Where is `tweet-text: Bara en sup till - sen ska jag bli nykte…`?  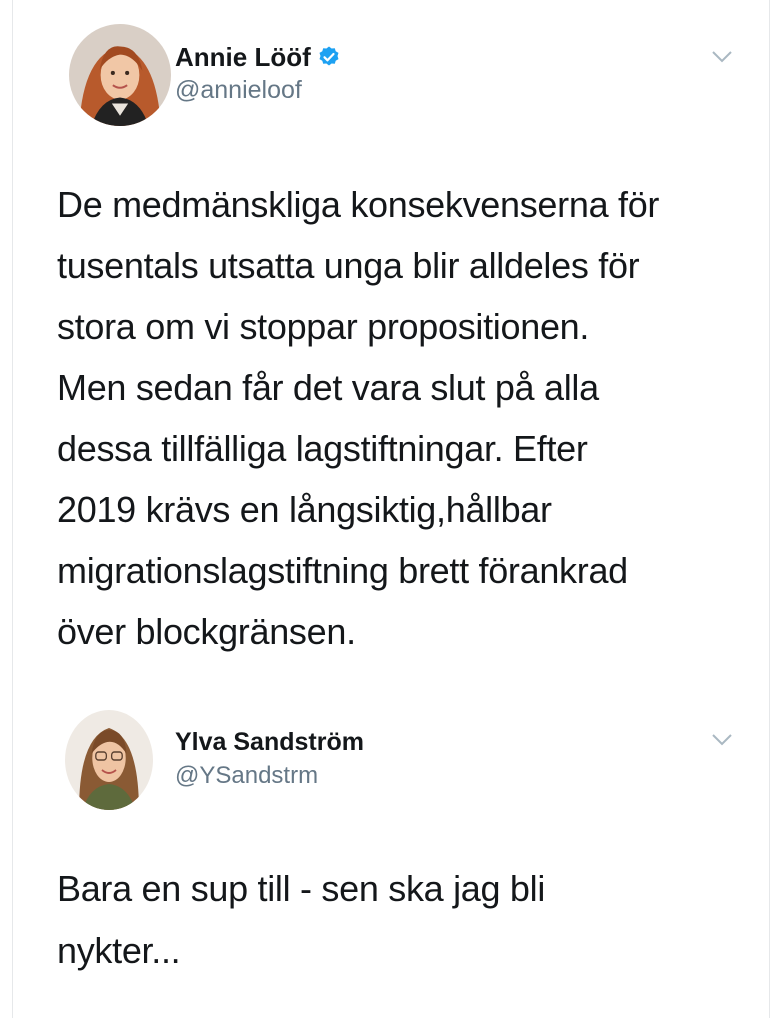 tweet-text: Bara en sup till - sen ska jag bli nykte… is located at coordinates (301, 919).